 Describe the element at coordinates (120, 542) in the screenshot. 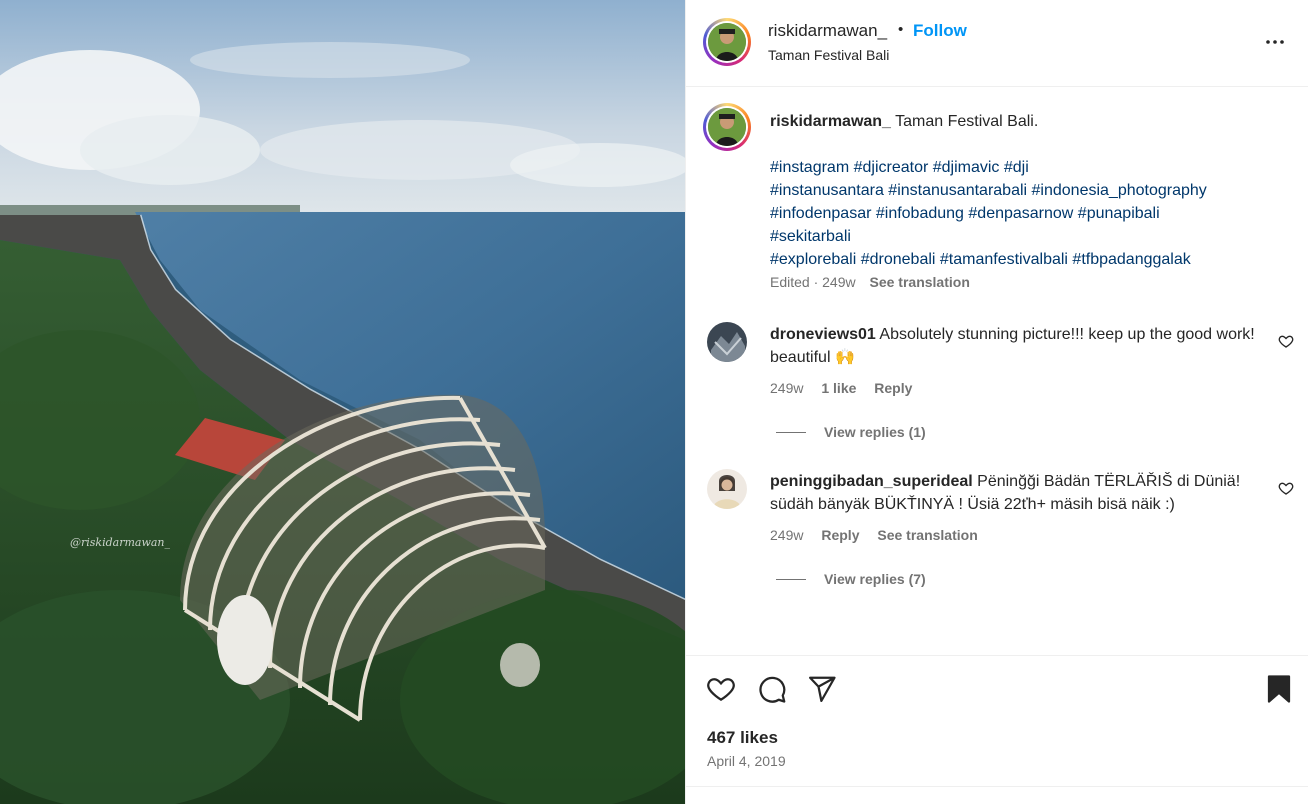

I see `photo-watermark: @riskidarmawan_` at that location.